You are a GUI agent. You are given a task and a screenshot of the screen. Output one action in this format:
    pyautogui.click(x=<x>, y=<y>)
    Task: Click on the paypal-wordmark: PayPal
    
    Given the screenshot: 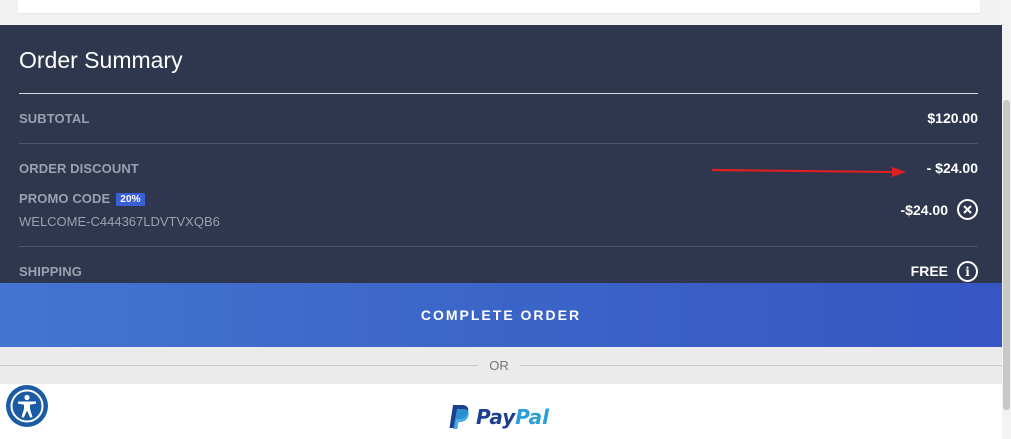 What is the action you would take?
    pyautogui.click(x=512, y=417)
    